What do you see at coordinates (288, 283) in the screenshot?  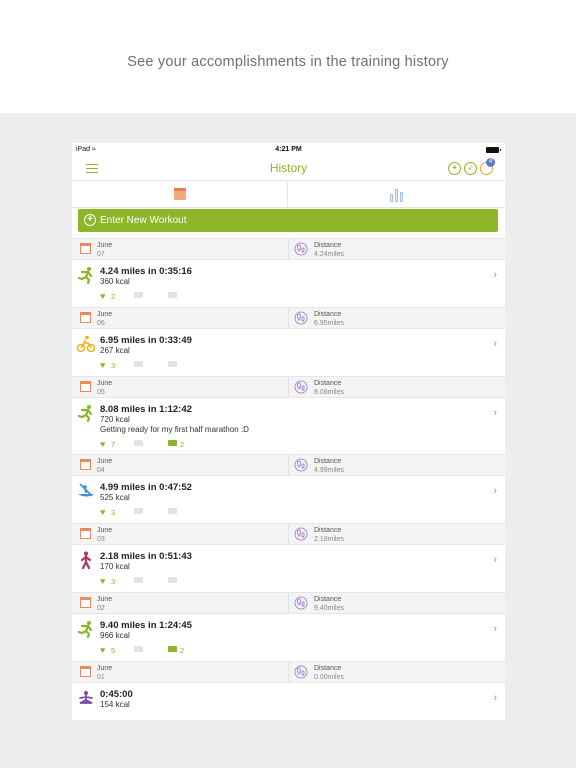 I see `workout-row: 4.24 miles in 0:35:16 360 kcal ♥ 2 ›` at bounding box center [288, 283].